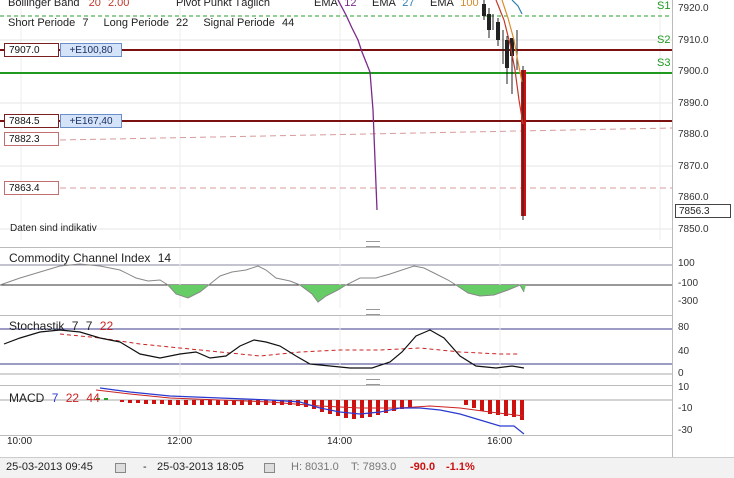 The width and height of the screenshot is (734, 478). Describe the element at coordinates (688, 301) in the screenshot. I see `cci-axis-tick: -300` at that location.